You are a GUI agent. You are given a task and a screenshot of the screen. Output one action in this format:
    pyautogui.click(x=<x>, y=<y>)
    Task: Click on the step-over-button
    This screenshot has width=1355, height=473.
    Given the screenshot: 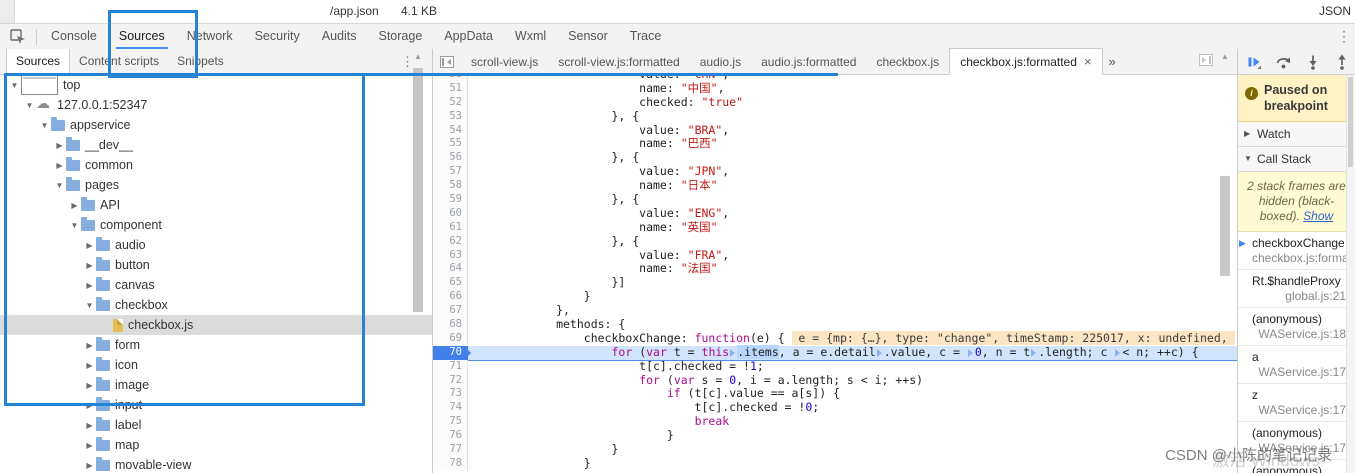 What is the action you would take?
    pyautogui.click(x=1283, y=62)
    